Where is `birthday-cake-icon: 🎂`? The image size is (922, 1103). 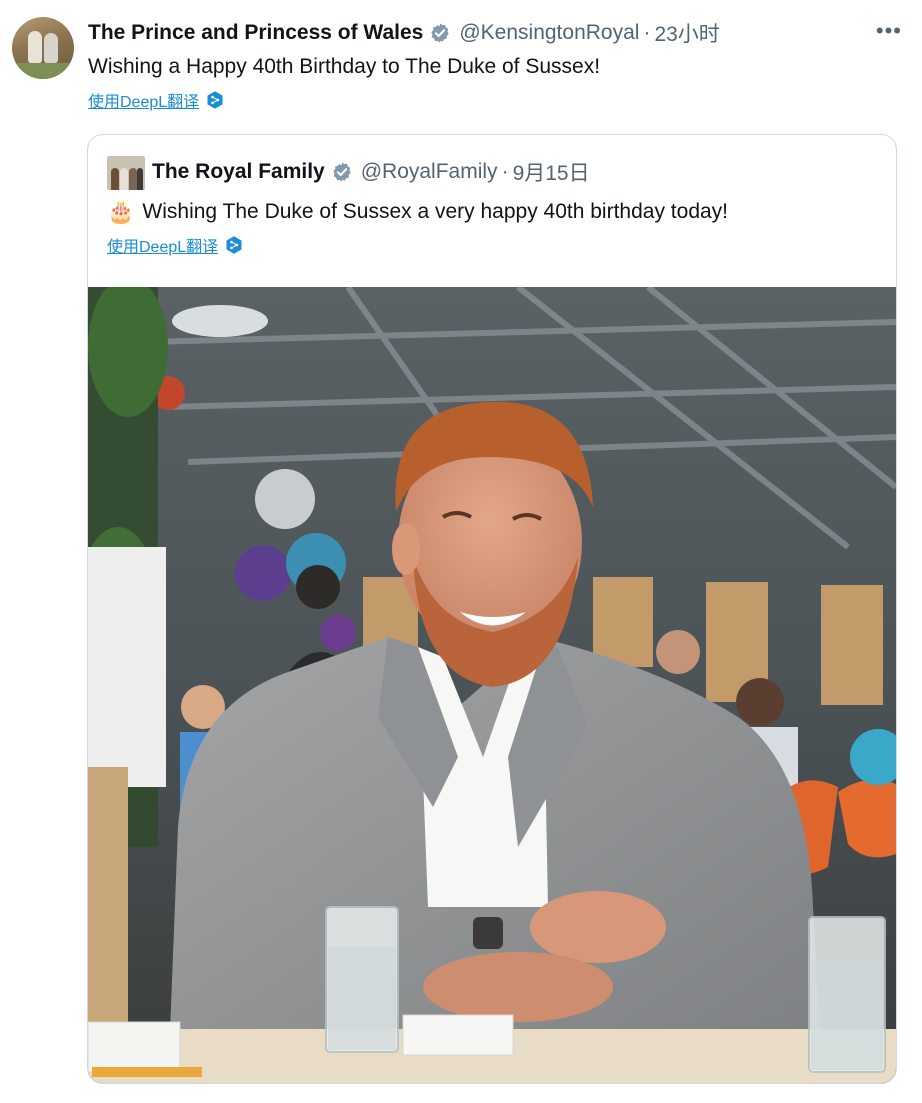
birthday-cake-icon: 🎂 is located at coordinates (121, 211).